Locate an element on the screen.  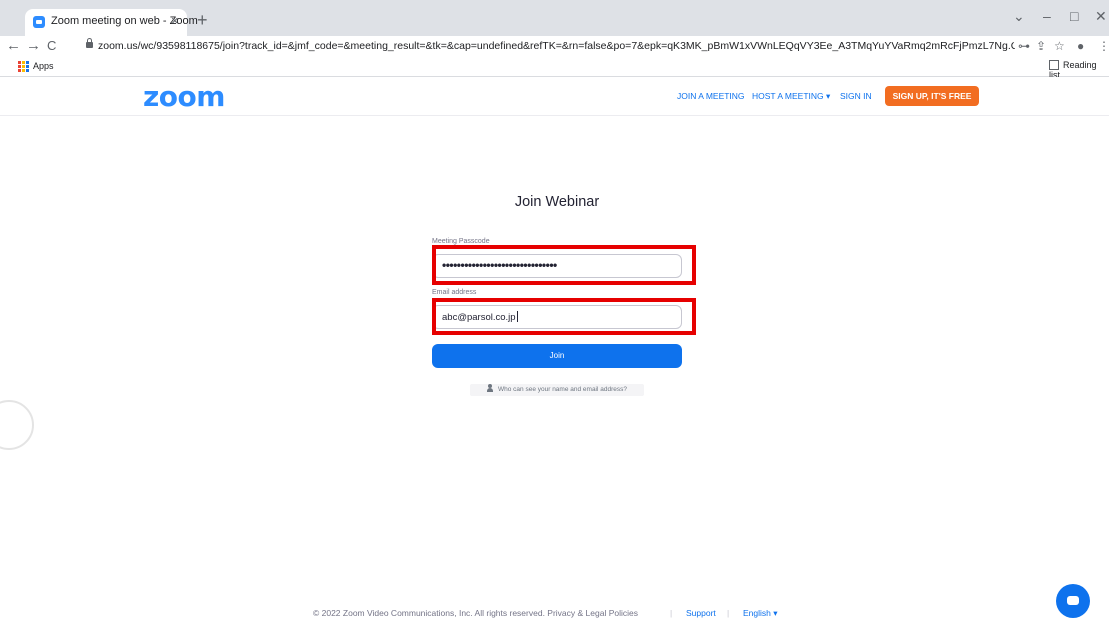
apps-grid-icon is located at coordinates (23, 66).